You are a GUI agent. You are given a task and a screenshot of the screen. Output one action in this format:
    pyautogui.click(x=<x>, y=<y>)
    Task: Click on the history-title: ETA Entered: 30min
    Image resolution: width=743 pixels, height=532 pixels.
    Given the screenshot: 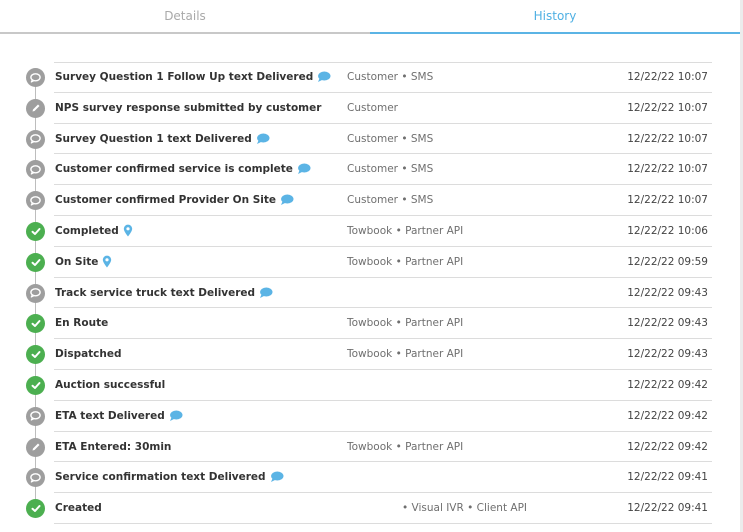 What is the action you would take?
    pyautogui.click(x=113, y=447)
    